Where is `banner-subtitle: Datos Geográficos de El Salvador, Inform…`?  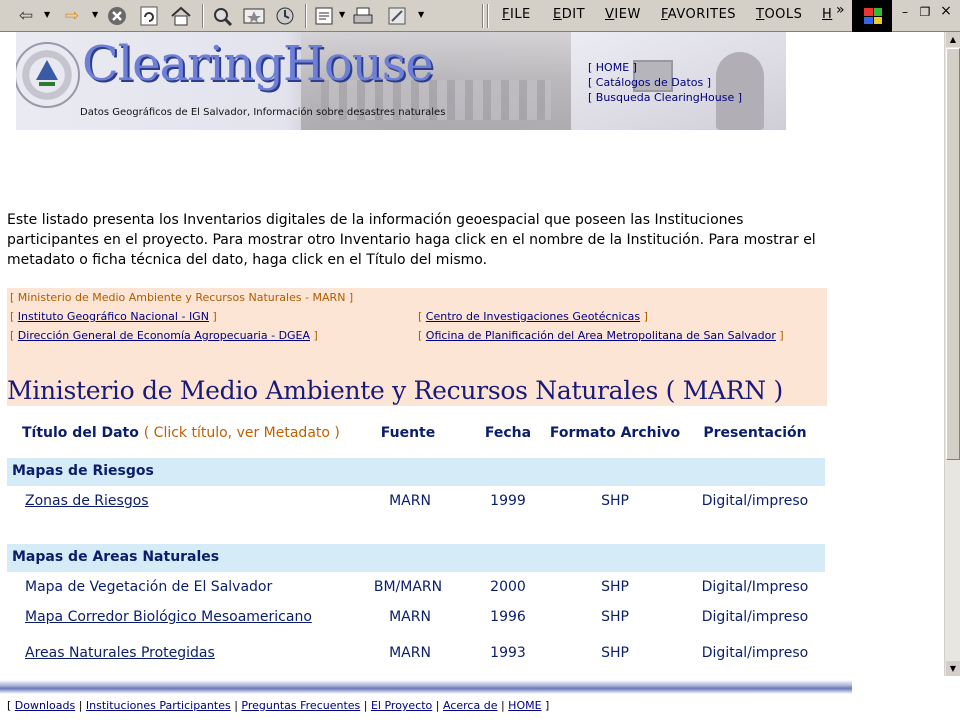
banner-subtitle: Datos Geográficos de El Salvador, Inform… is located at coordinates (263, 112).